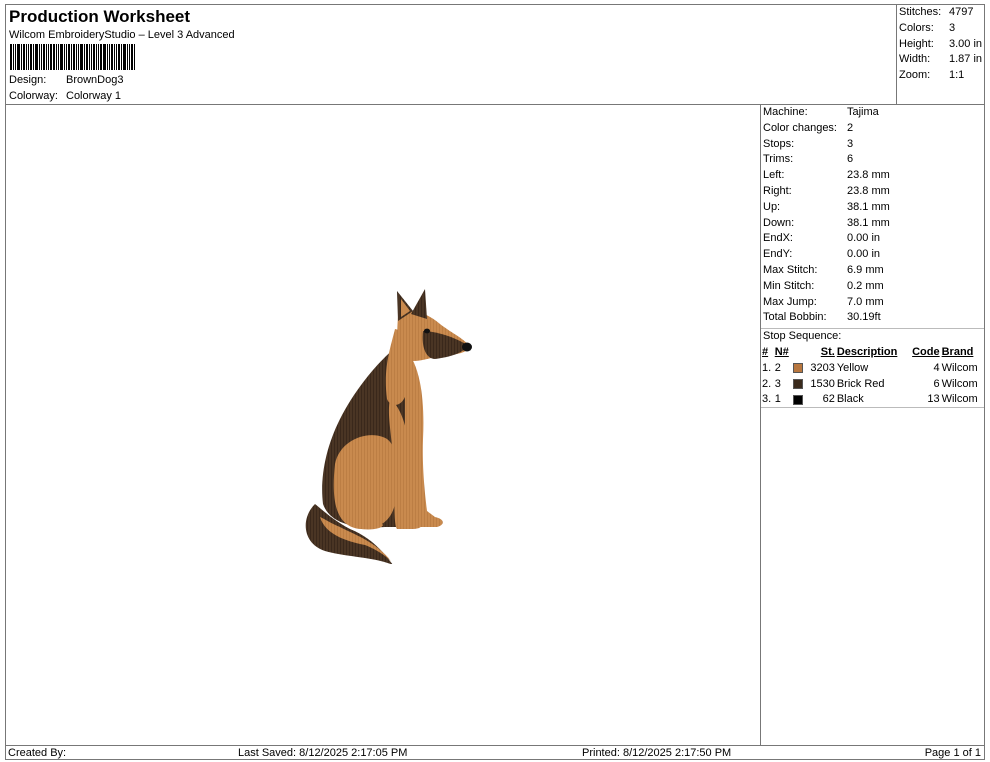 Image resolution: width=990 pixels, height=762 pixels. What do you see at coordinates (657, 753) in the screenshot?
I see `printed-date: Printed: 8/12/2025 2:17:50 PM` at bounding box center [657, 753].